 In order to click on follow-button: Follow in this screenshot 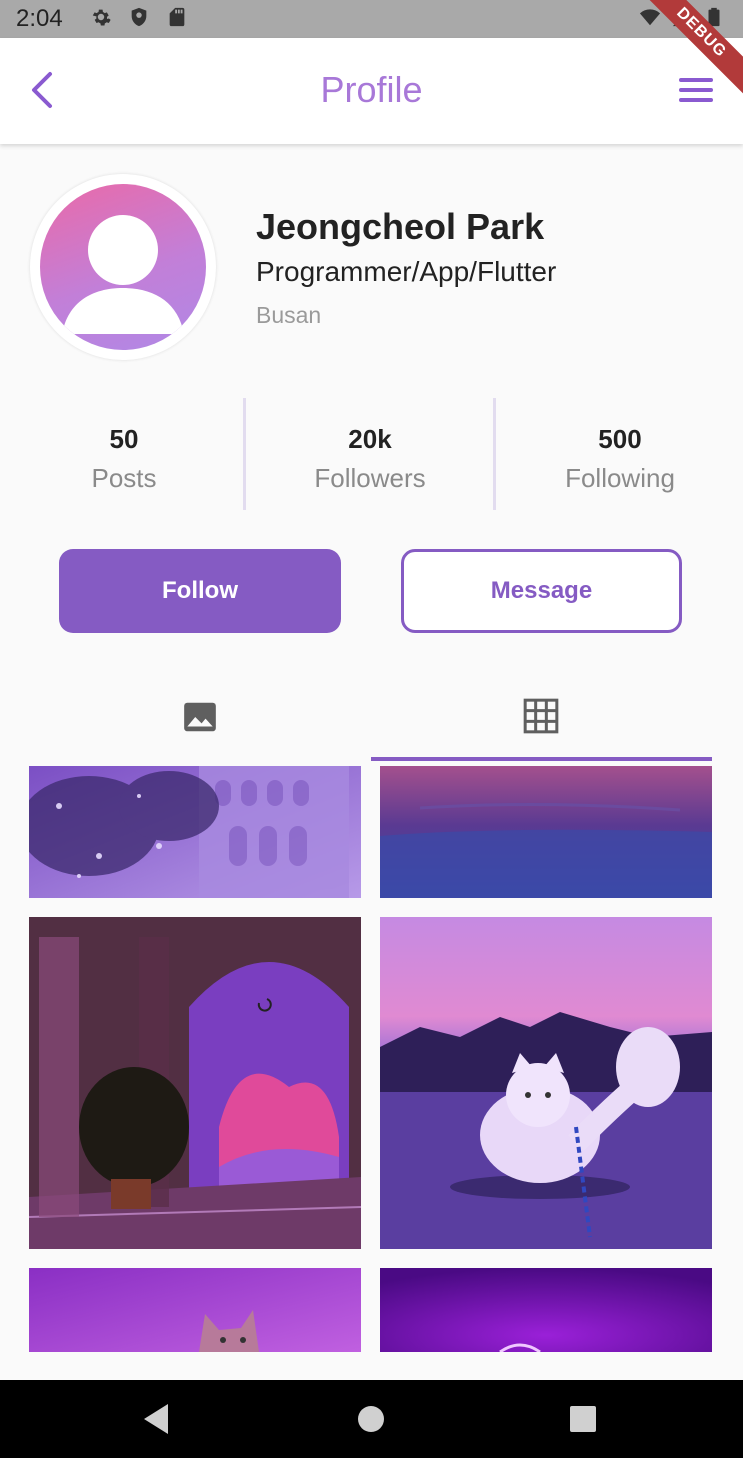, I will do `click(200, 591)`.